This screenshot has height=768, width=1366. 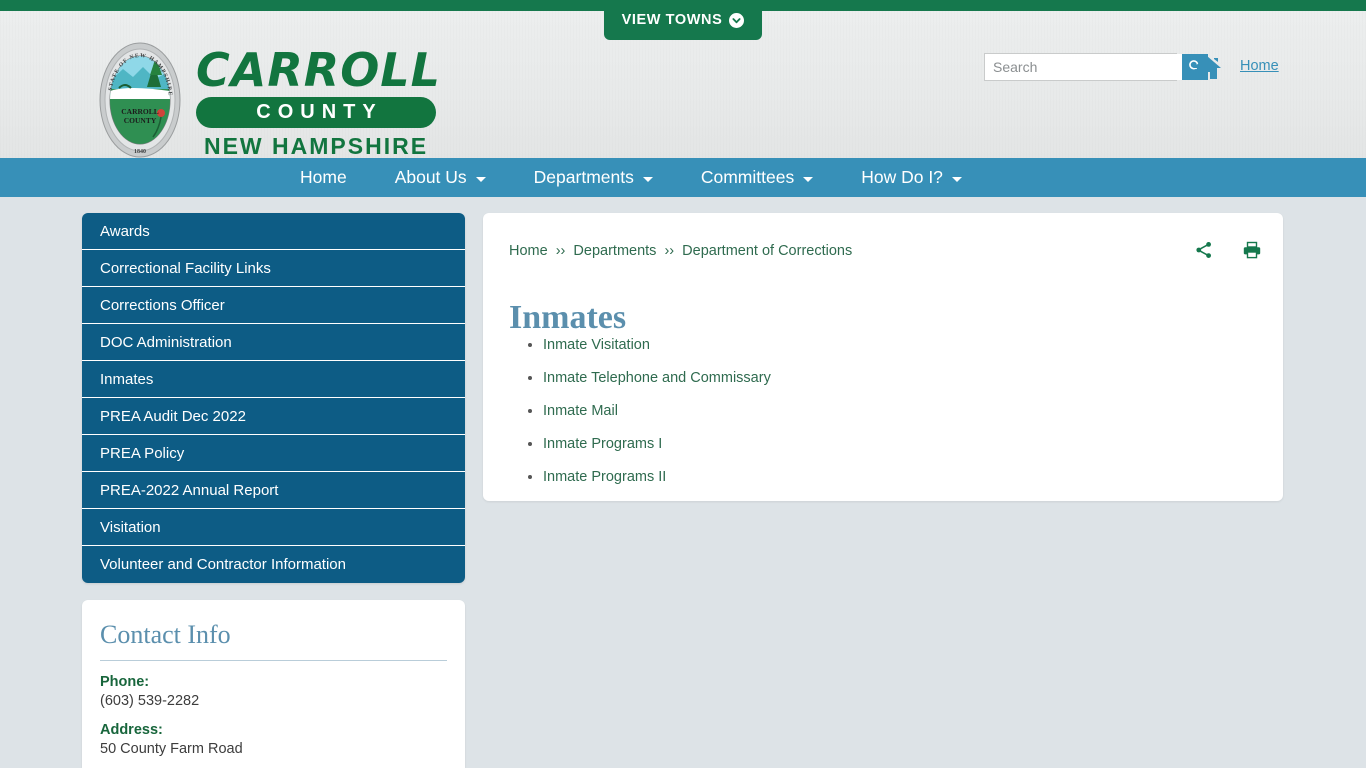 What do you see at coordinates (162, 305) in the screenshot?
I see `sidebar-item-label: Corrections Officer` at bounding box center [162, 305].